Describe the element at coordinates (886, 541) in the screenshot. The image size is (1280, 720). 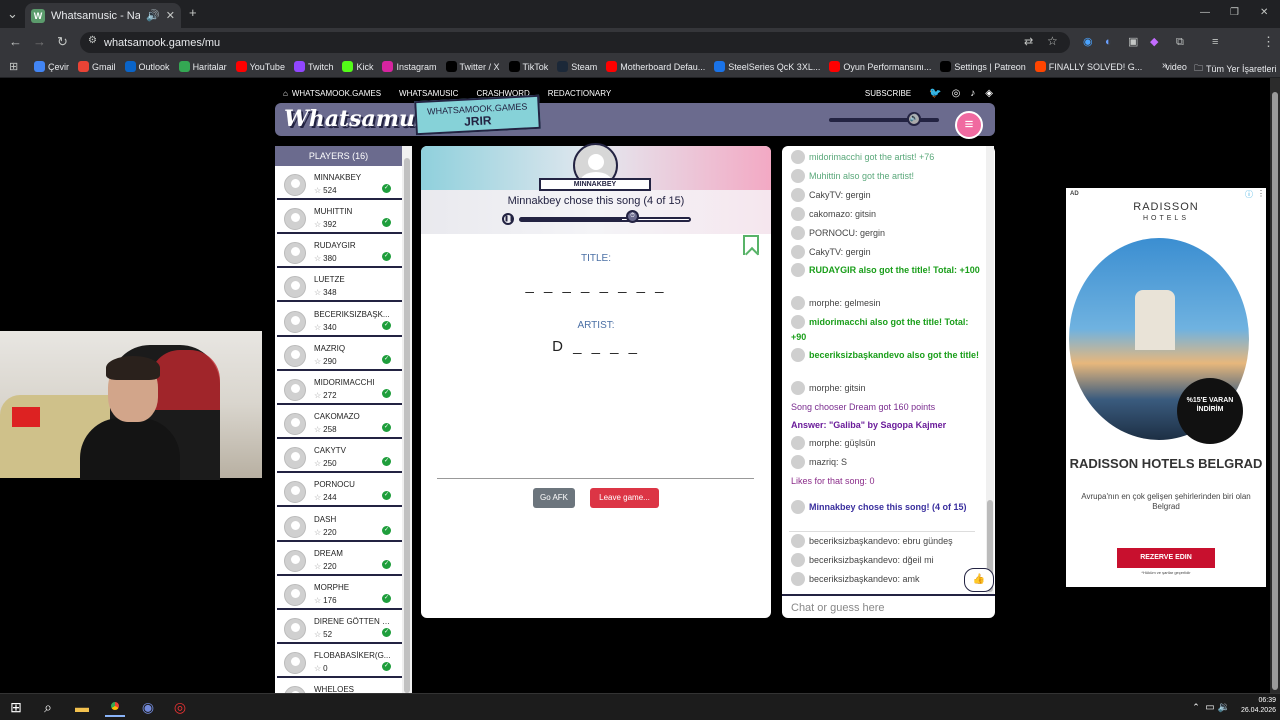
I see `chat-message: beceriksizbaşkandevo: ebru gündeş` at that location.